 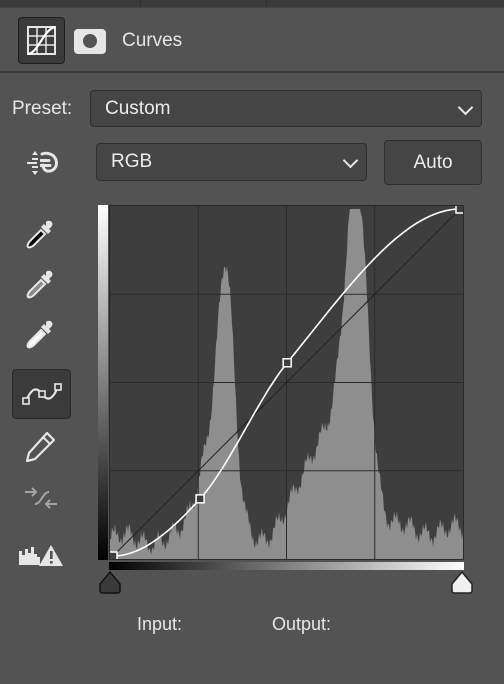 I want to click on curves-adjustment-tab, so click(x=41, y=40).